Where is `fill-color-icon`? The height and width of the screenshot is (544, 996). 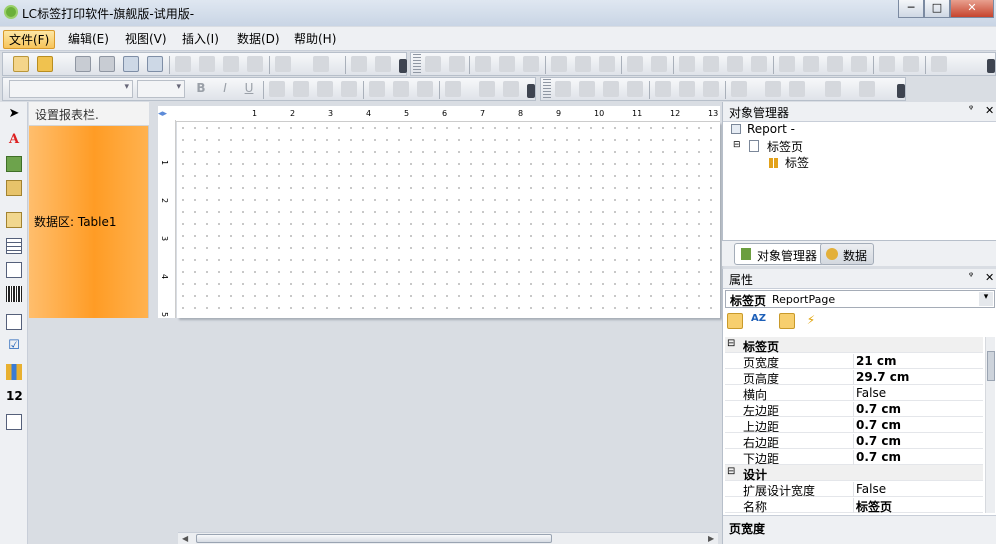 fill-color-icon is located at coordinates (739, 89).